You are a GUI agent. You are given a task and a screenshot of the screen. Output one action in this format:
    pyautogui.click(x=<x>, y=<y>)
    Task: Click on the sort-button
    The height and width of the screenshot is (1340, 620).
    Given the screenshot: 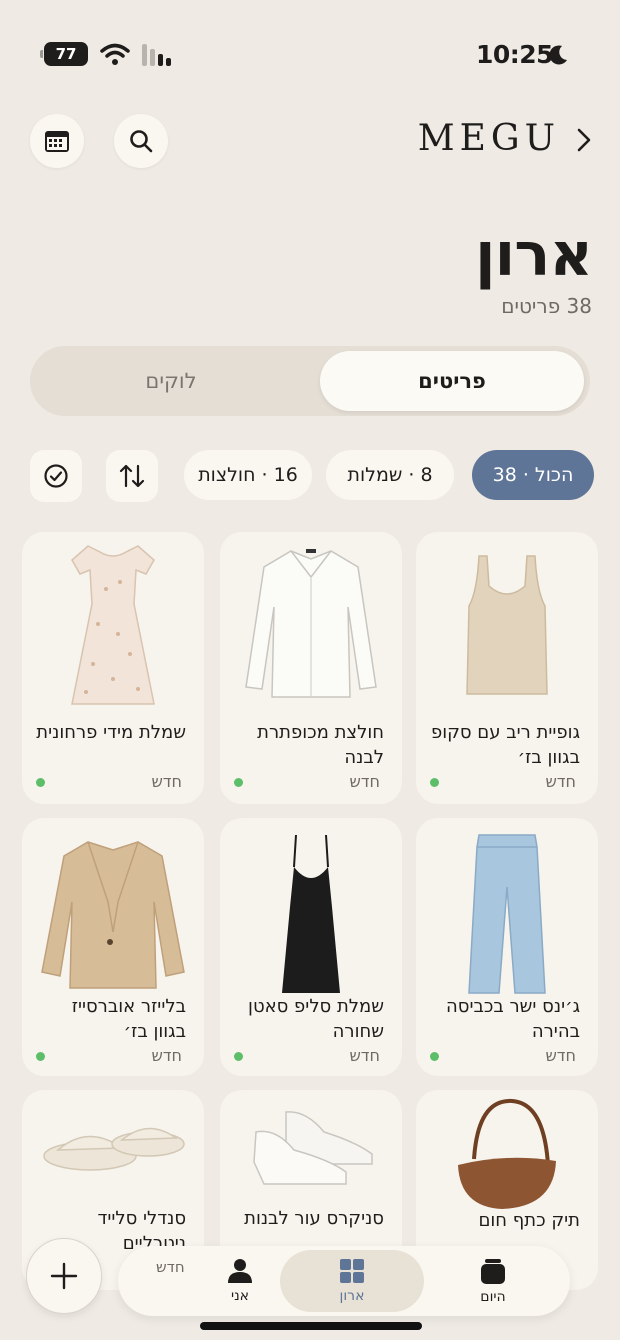 What is the action you would take?
    pyautogui.click(x=132, y=476)
    